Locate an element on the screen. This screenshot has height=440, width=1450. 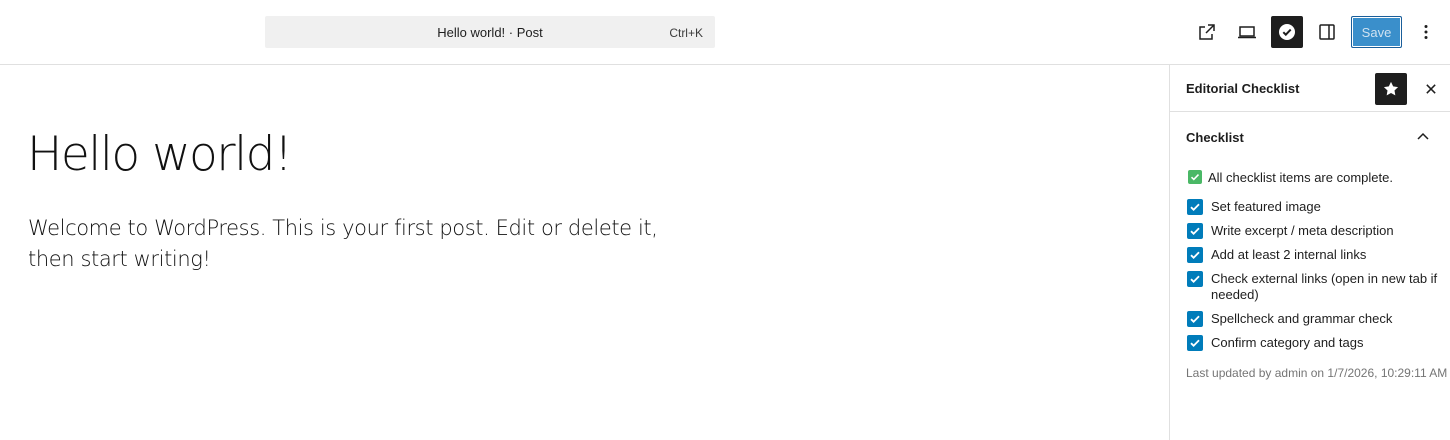
external-link-icon is located at coordinates (1207, 32).